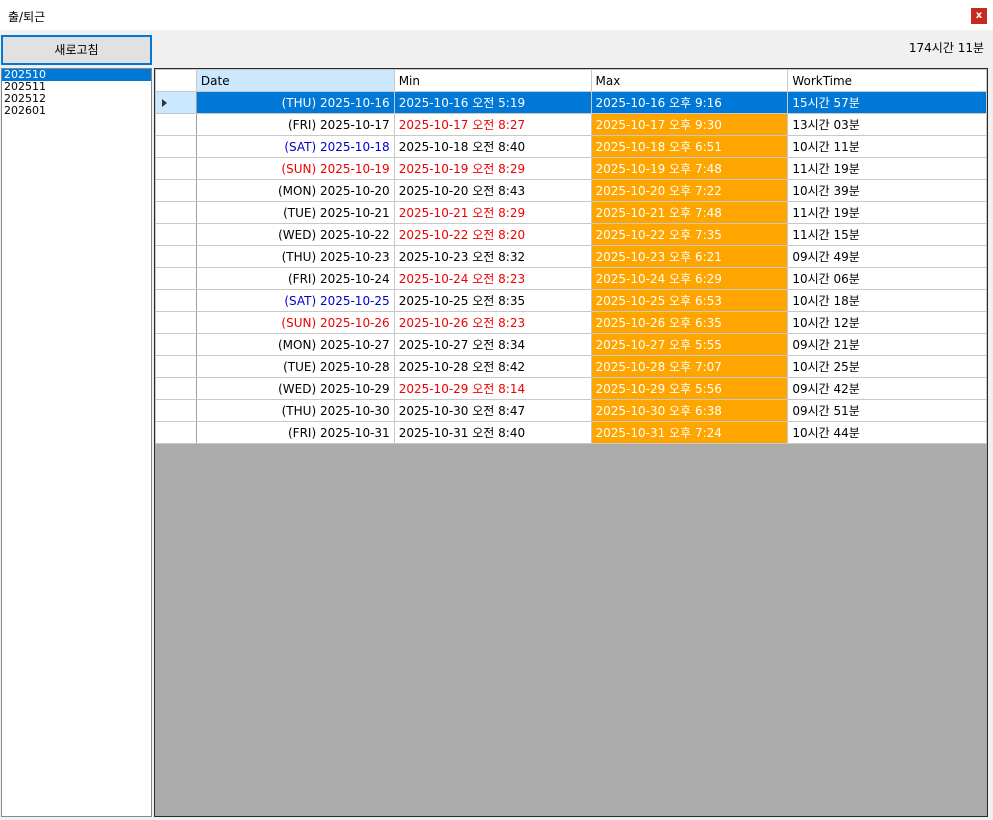 The height and width of the screenshot is (820, 993). What do you see at coordinates (76, 442) in the screenshot?
I see `month-list: 202510 202511 202512 202601` at bounding box center [76, 442].